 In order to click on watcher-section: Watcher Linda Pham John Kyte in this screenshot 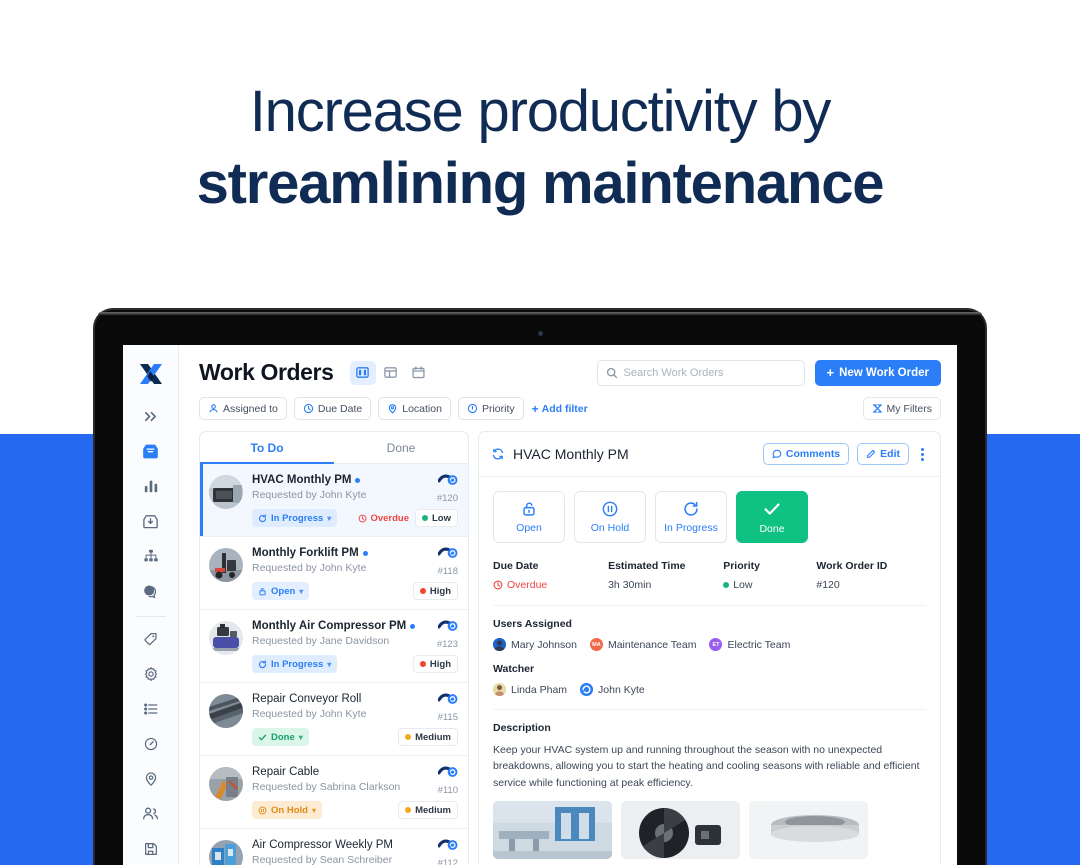, I will do `click(709, 673)`.